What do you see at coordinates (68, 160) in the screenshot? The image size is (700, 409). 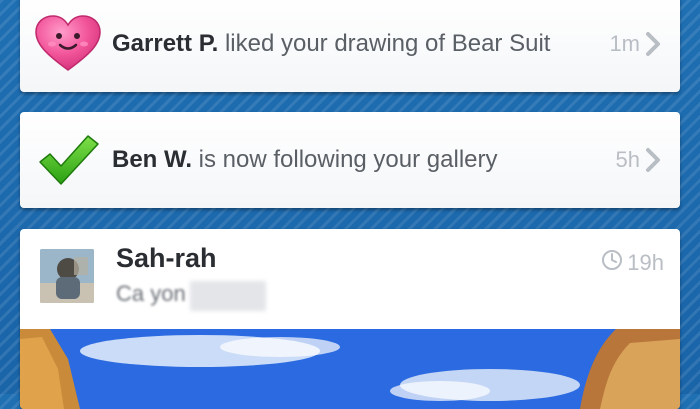 I see `checkmark-icon` at bounding box center [68, 160].